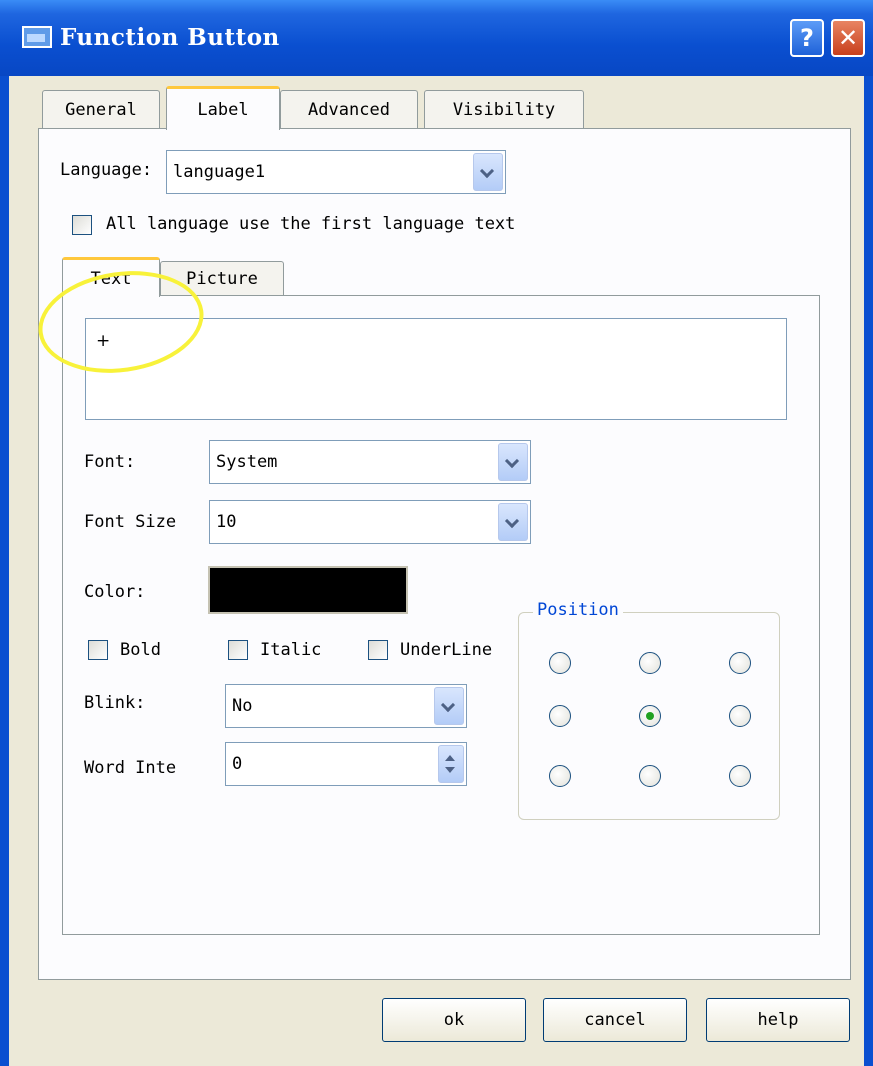  What do you see at coordinates (650, 663) in the screenshot?
I see `position-top-center-radio` at bounding box center [650, 663].